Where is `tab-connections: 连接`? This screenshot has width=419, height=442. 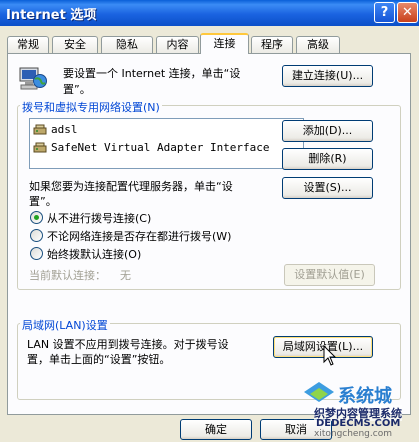 tab-connections: 连接 is located at coordinates (224, 43).